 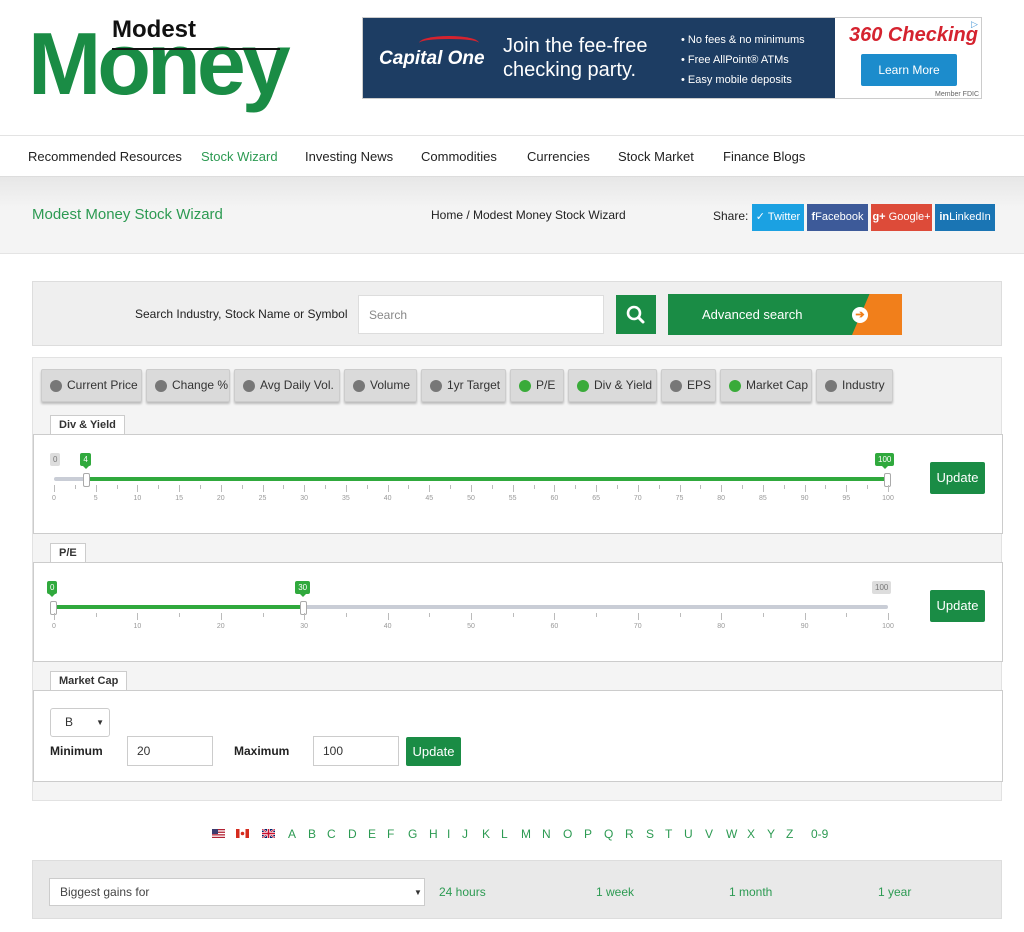 What do you see at coordinates (356, 751) in the screenshot?
I see `maximum-input: 100` at bounding box center [356, 751].